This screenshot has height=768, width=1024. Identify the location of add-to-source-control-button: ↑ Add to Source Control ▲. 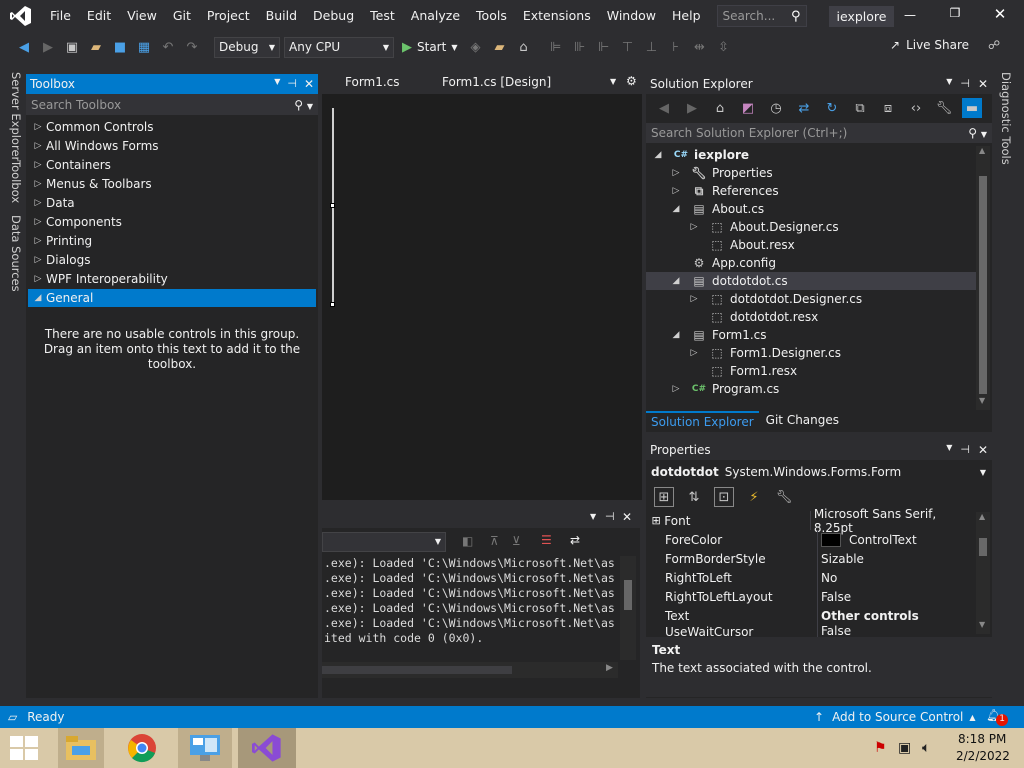
(895, 717).